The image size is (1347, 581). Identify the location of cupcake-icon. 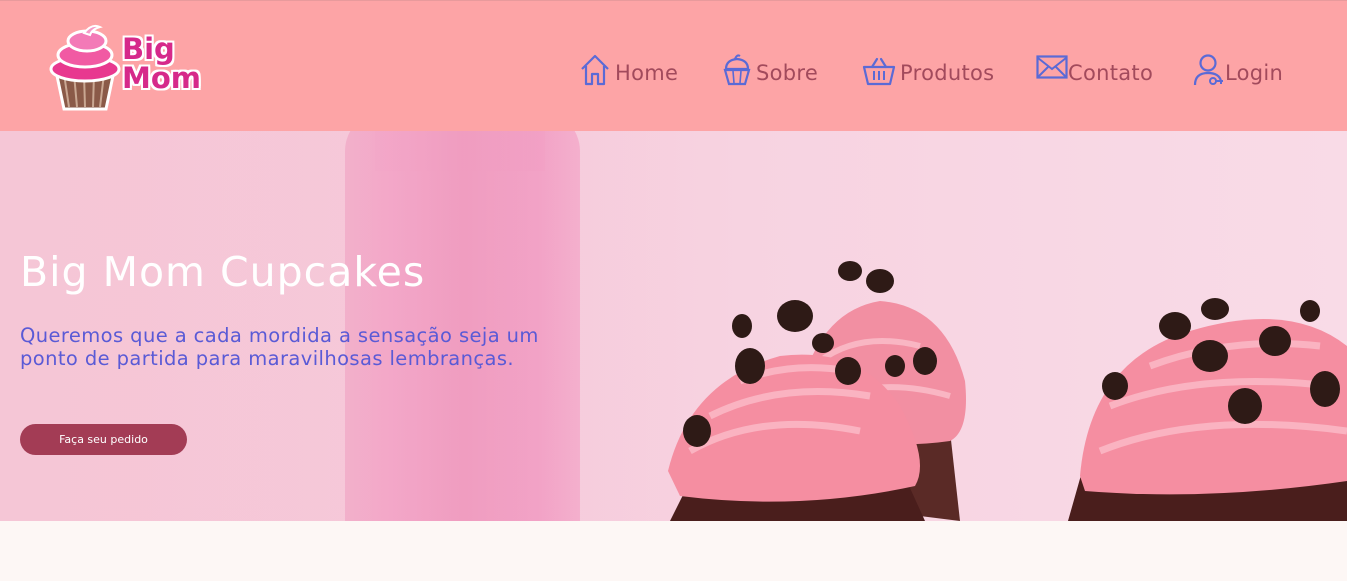
(737, 70).